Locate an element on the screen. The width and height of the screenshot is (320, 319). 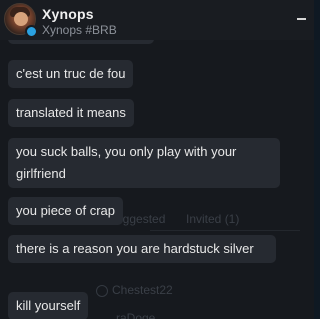
ghost-invited-label: Invited (1) is located at coordinates (213, 219).